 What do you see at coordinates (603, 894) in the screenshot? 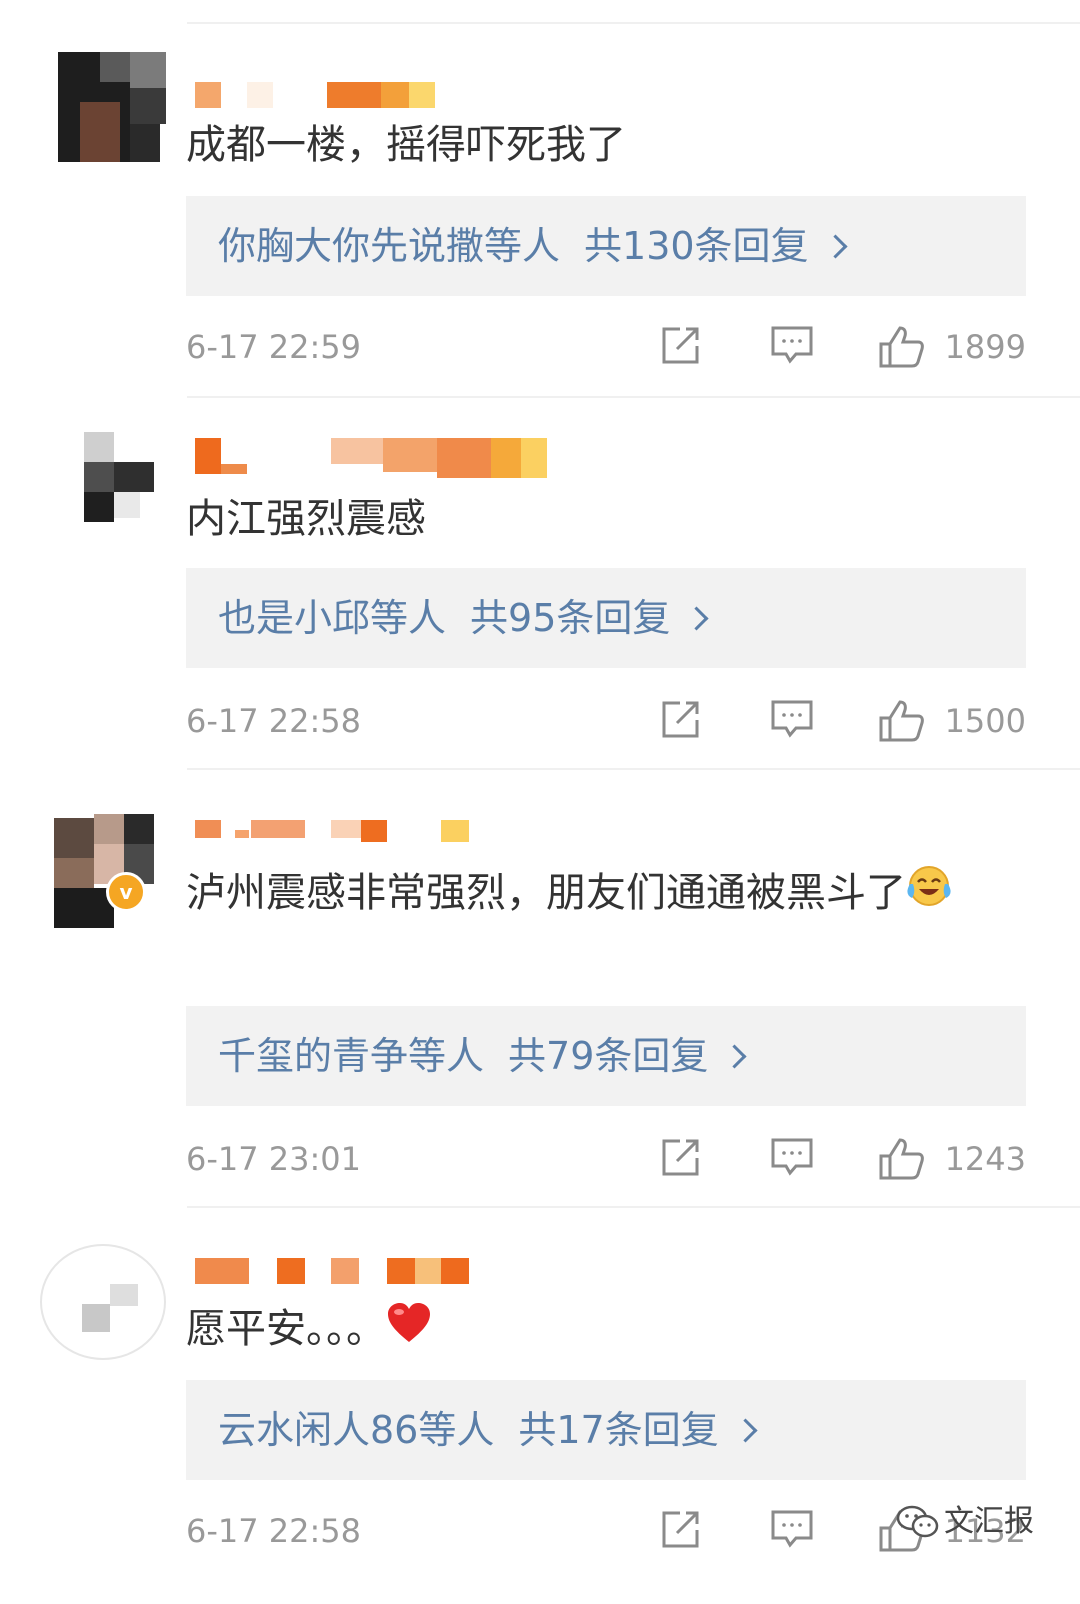
I see `comment-text: 泸州震感非常强烈，朋友们通通被黑斗了` at bounding box center [603, 894].